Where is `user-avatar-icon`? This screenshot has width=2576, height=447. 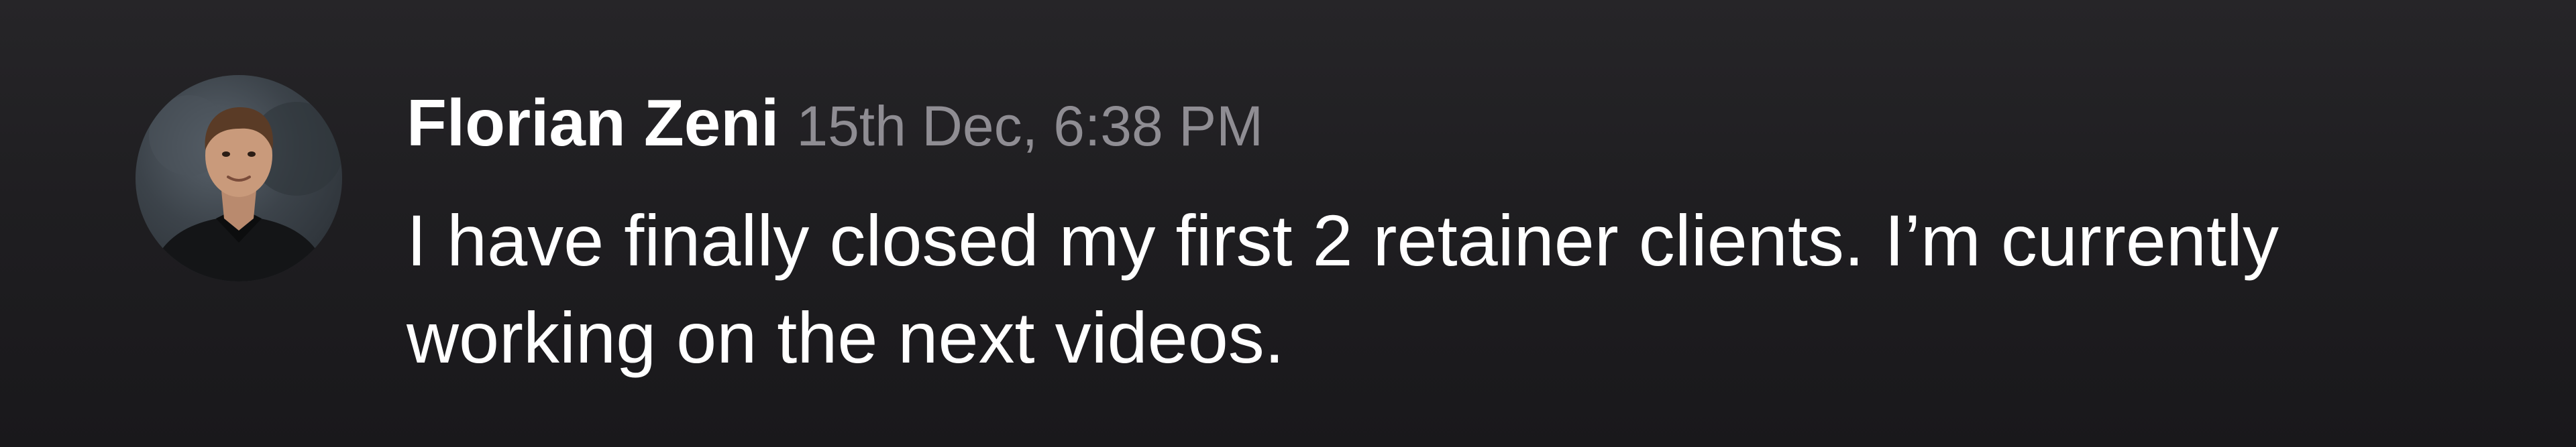 user-avatar-icon is located at coordinates (245, 188).